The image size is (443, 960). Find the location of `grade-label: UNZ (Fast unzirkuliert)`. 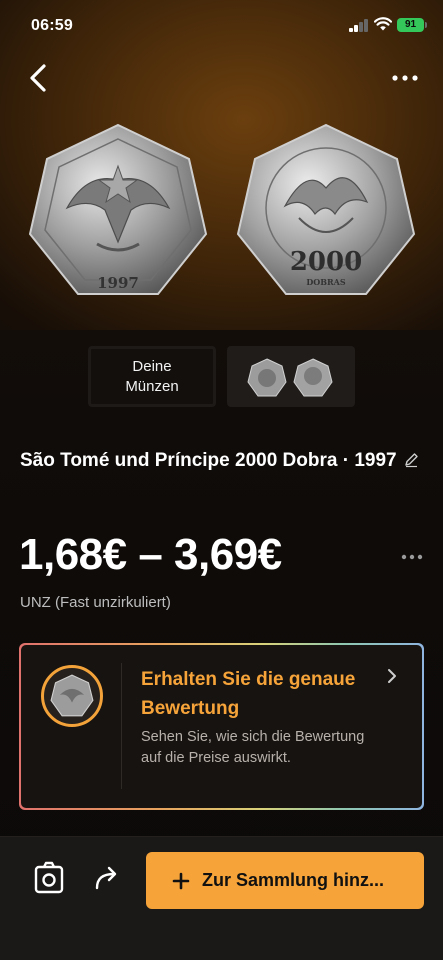

grade-label: UNZ (Fast unzirkuliert) is located at coordinates (95, 602).